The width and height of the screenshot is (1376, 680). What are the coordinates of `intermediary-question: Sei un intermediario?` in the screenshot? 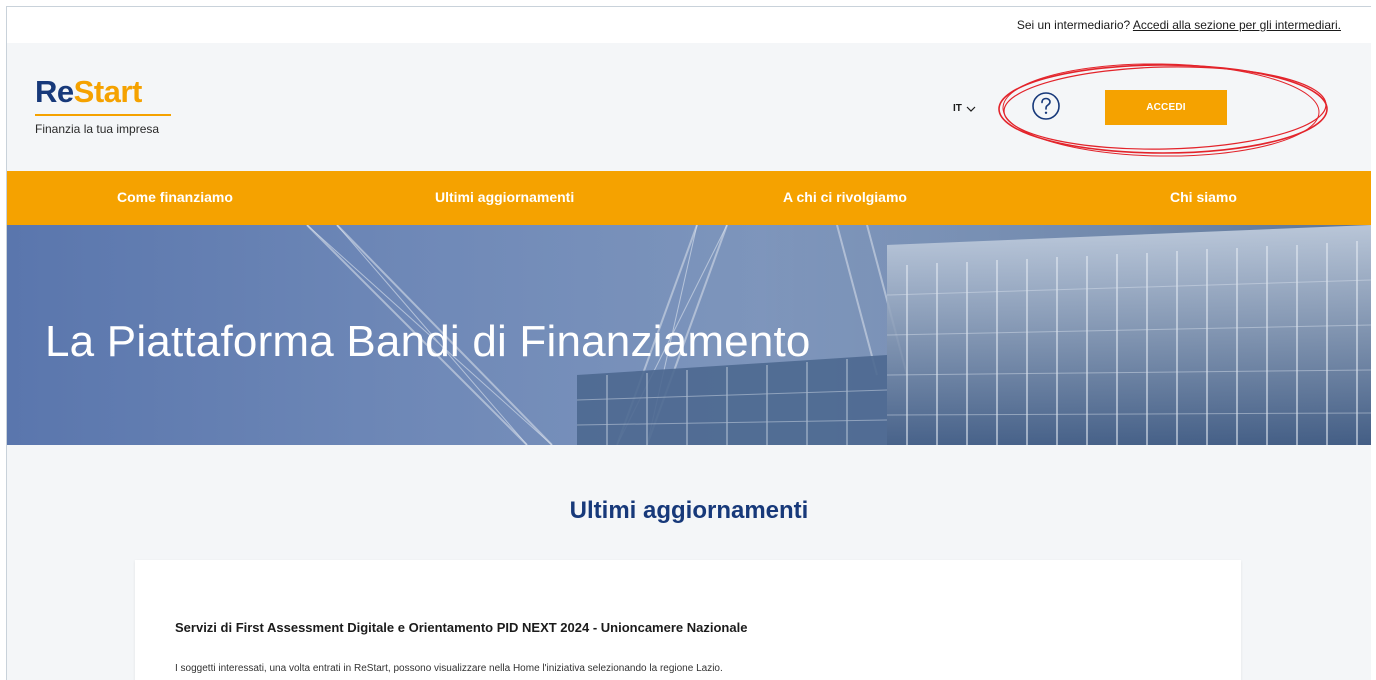 It's located at (1073, 25).